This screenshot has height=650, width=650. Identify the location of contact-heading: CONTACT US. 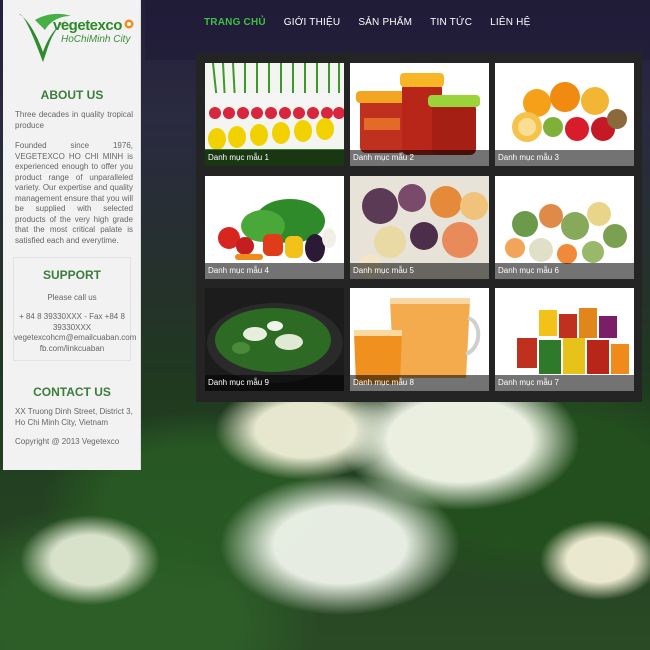
(72, 392).